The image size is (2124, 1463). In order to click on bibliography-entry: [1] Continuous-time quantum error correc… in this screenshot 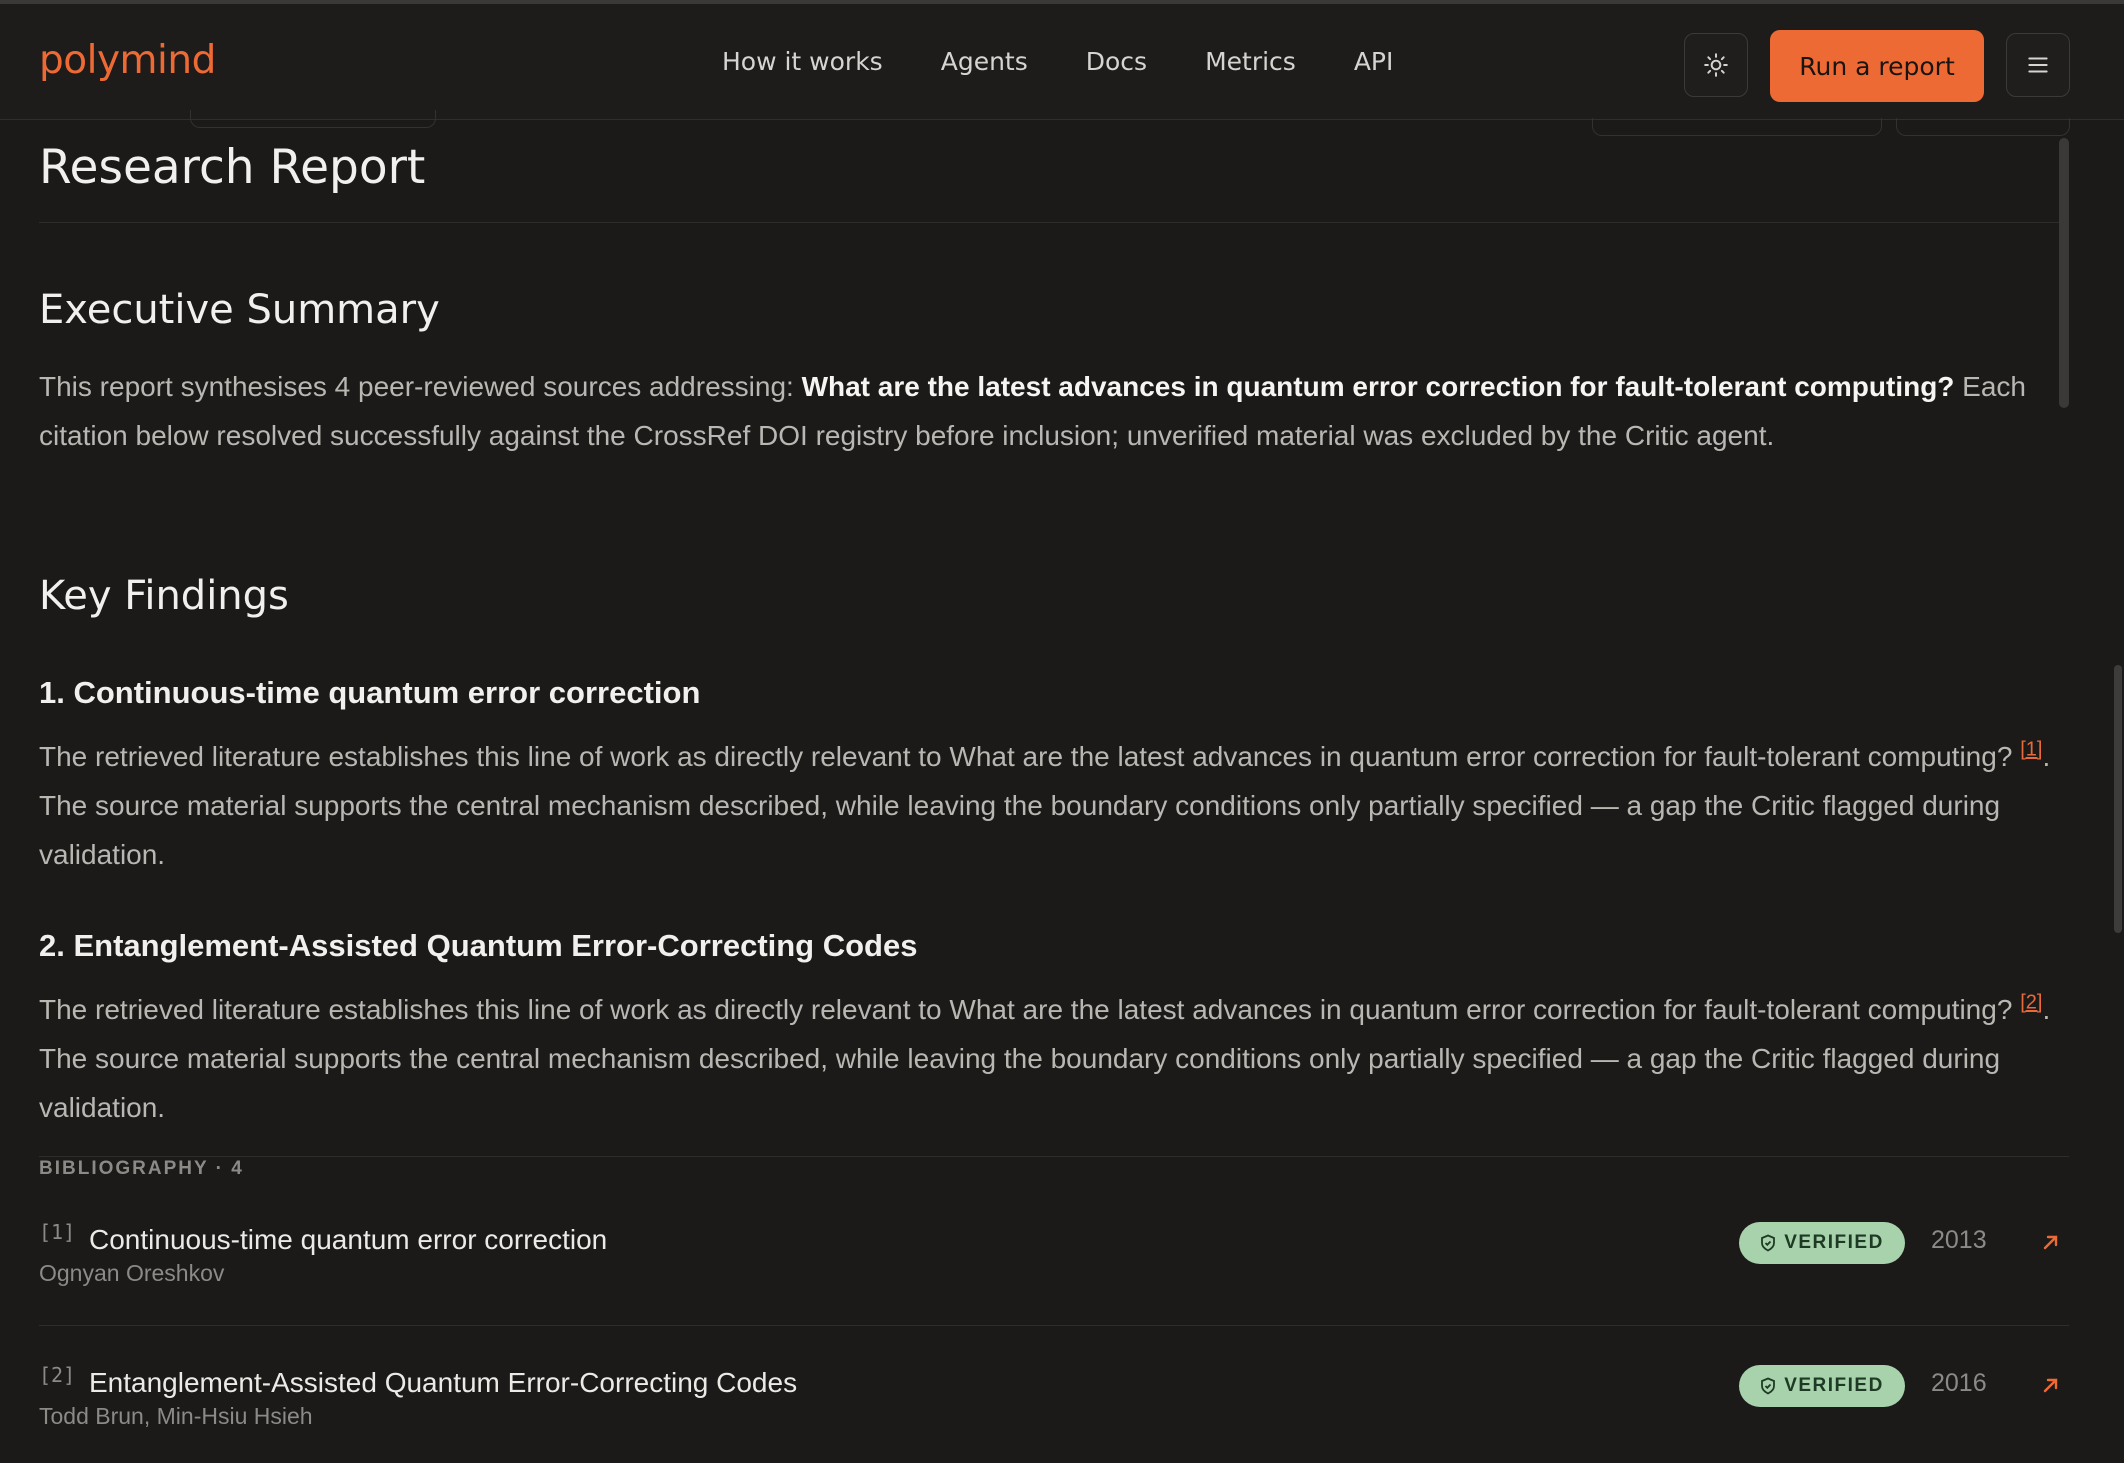, I will do `click(1054, 1270)`.